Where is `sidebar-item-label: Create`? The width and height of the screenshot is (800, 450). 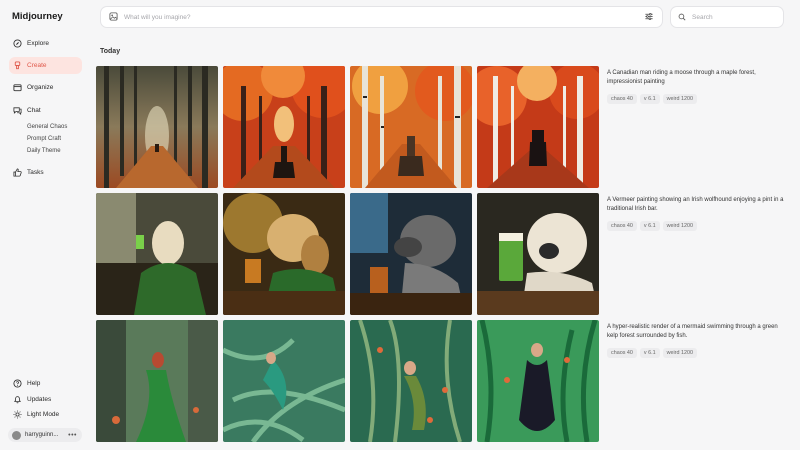
sidebar-item-label: Create is located at coordinates (37, 65).